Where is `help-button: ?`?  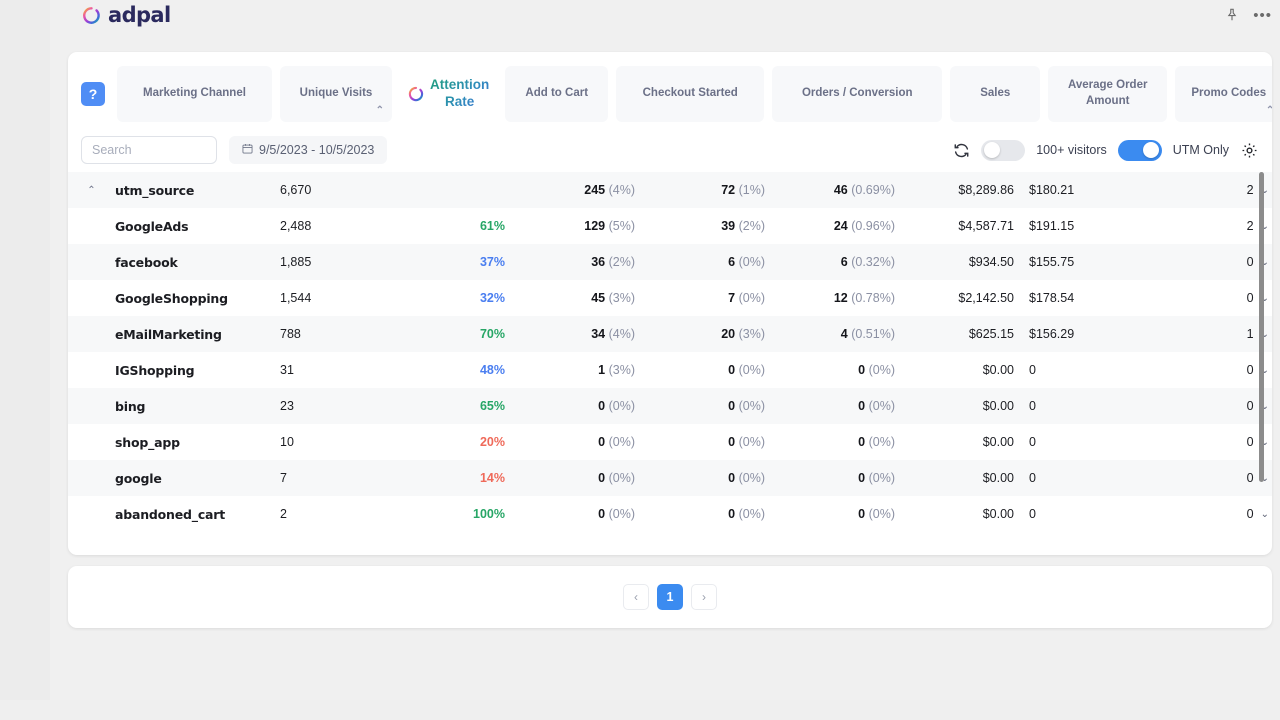
help-button: ? is located at coordinates (93, 94).